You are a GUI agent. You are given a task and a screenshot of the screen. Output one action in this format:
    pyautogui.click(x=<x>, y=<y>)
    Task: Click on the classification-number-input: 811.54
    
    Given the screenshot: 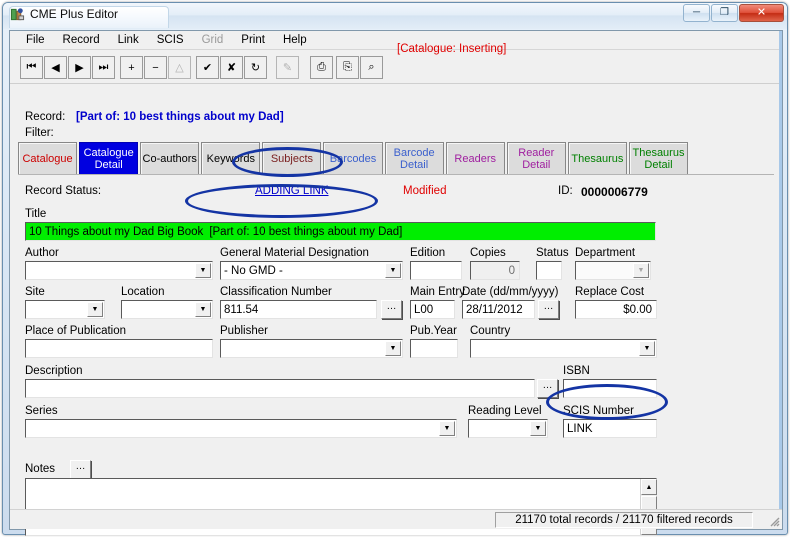 What is the action you would take?
    pyautogui.click(x=298, y=309)
    